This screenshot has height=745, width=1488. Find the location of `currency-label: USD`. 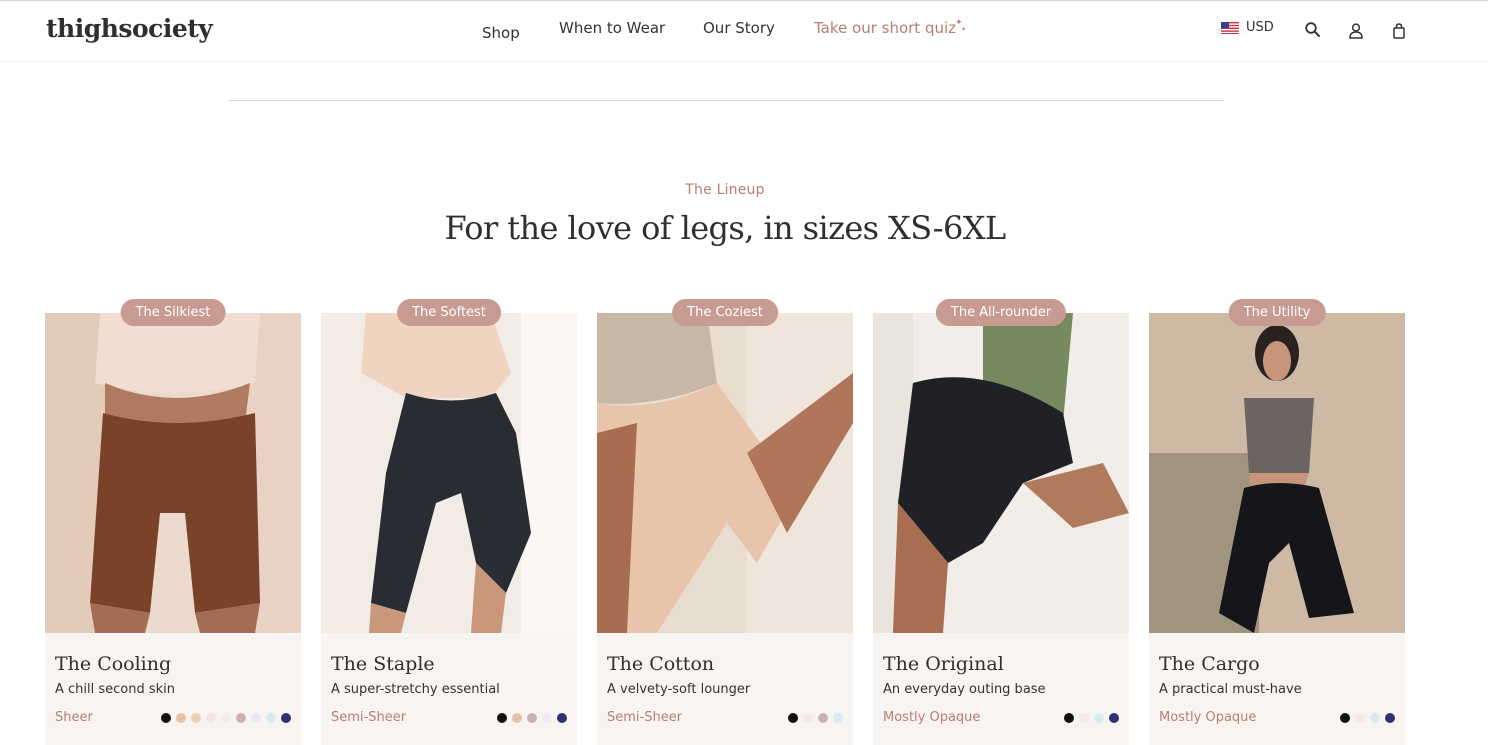

currency-label: USD is located at coordinates (1260, 27).